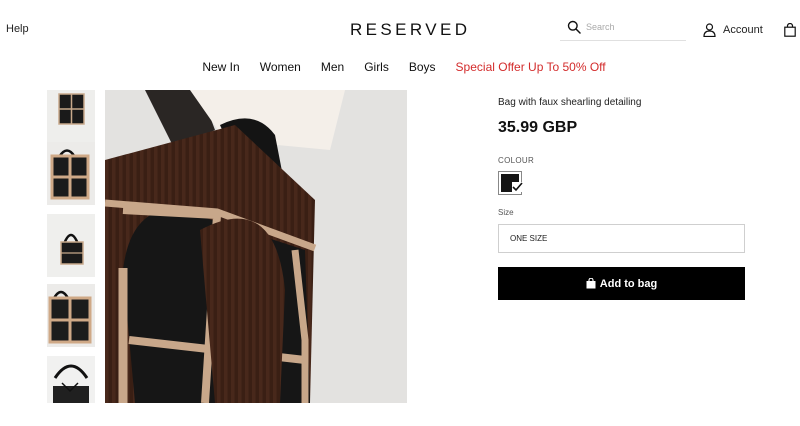 The height and width of the screenshot is (426, 800). Describe the element at coordinates (376, 67) in the screenshot. I see `nav-item-girls: Girls` at that location.